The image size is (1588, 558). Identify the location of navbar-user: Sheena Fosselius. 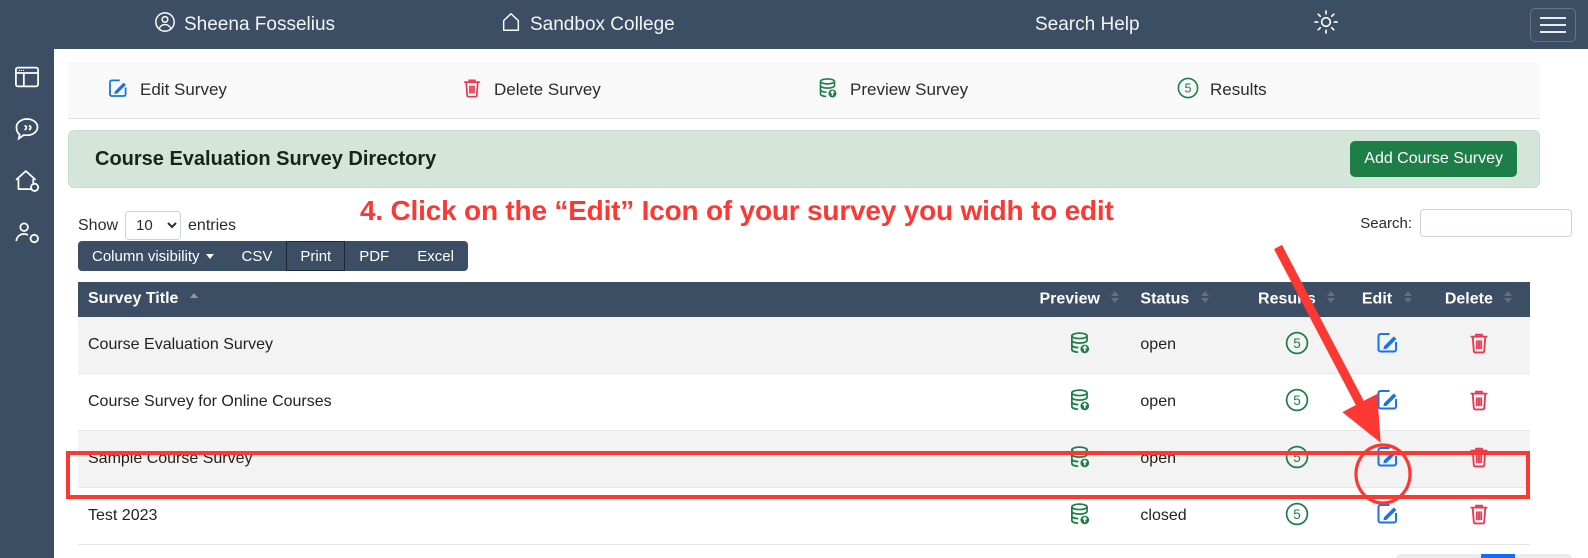
(244, 25).